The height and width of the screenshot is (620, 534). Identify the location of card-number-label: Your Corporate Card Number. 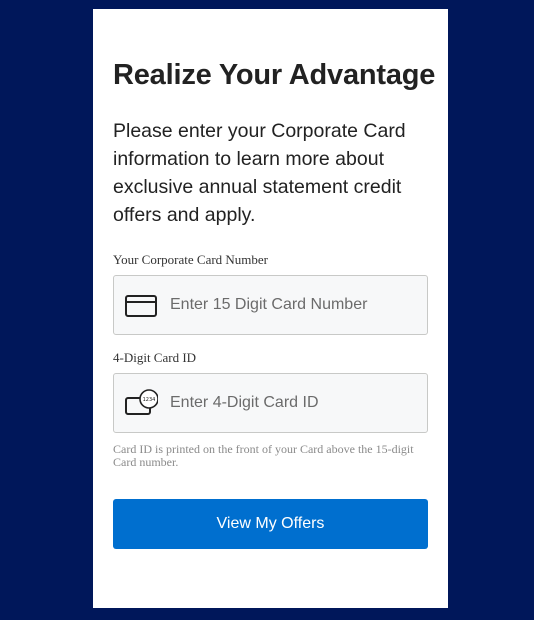
(191, 259).